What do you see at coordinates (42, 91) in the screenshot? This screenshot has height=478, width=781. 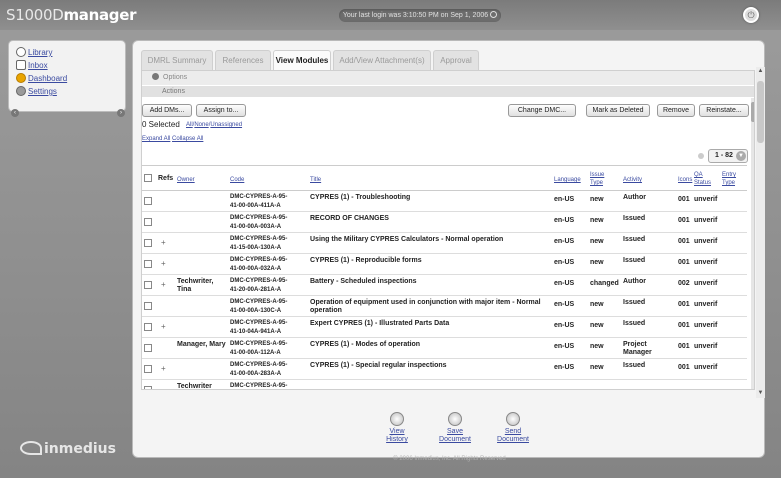 I see `nav-settings-label: Settings` at bounding box center [42, 91].